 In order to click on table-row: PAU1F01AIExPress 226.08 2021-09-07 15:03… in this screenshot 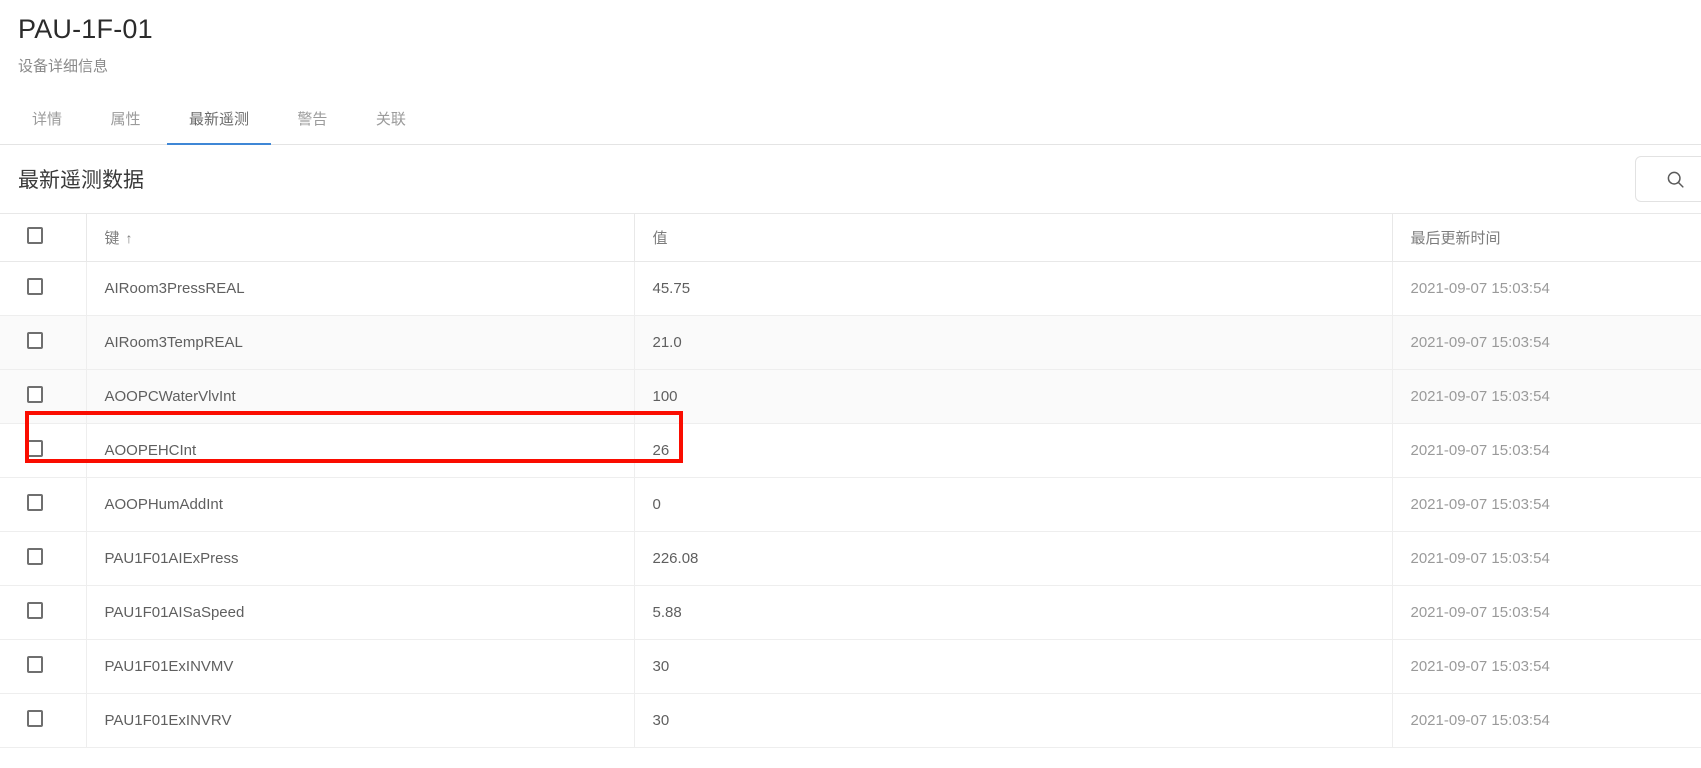, I will do `click(850, 558)`.